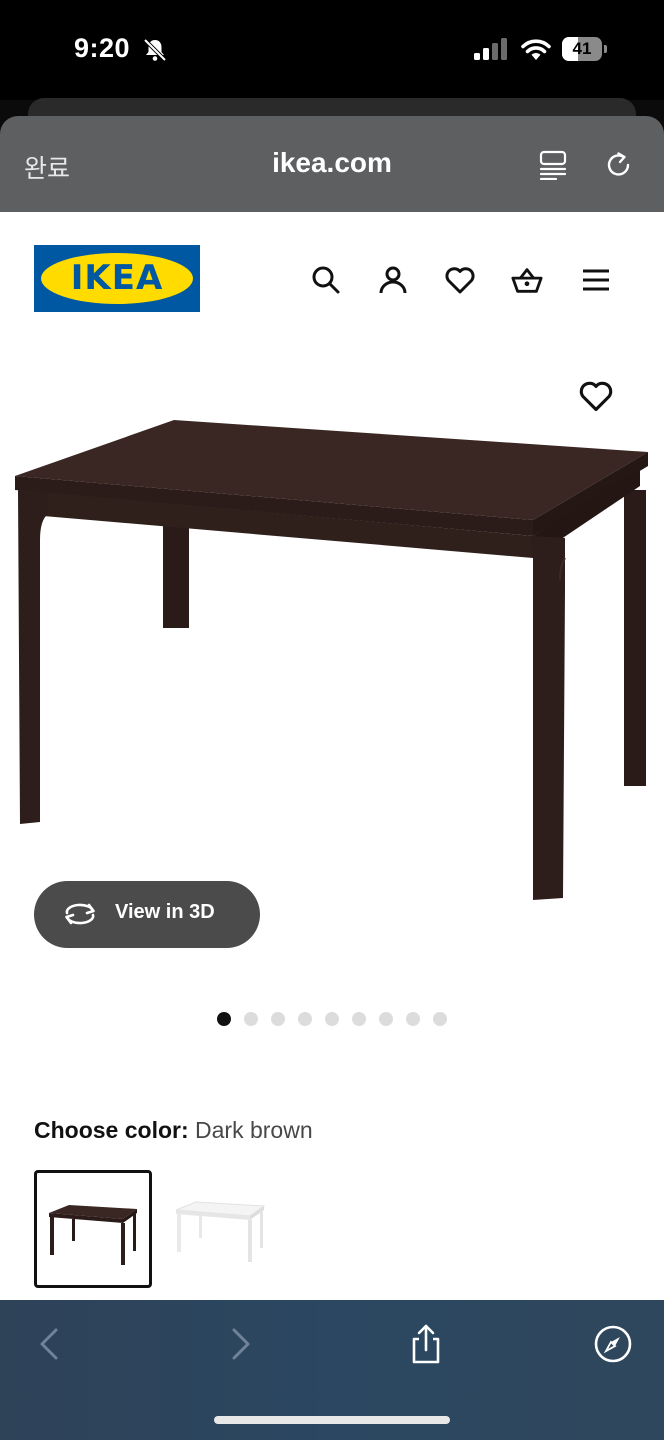  What do you see at coordinates (596, 280) in the screenshot?
I see `menu-icon` at bounding box center [596, 280].